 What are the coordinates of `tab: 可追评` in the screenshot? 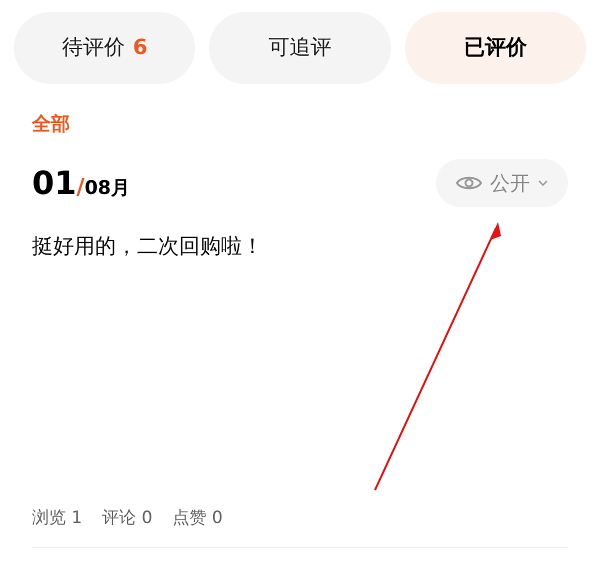 It's located at (300, 48).